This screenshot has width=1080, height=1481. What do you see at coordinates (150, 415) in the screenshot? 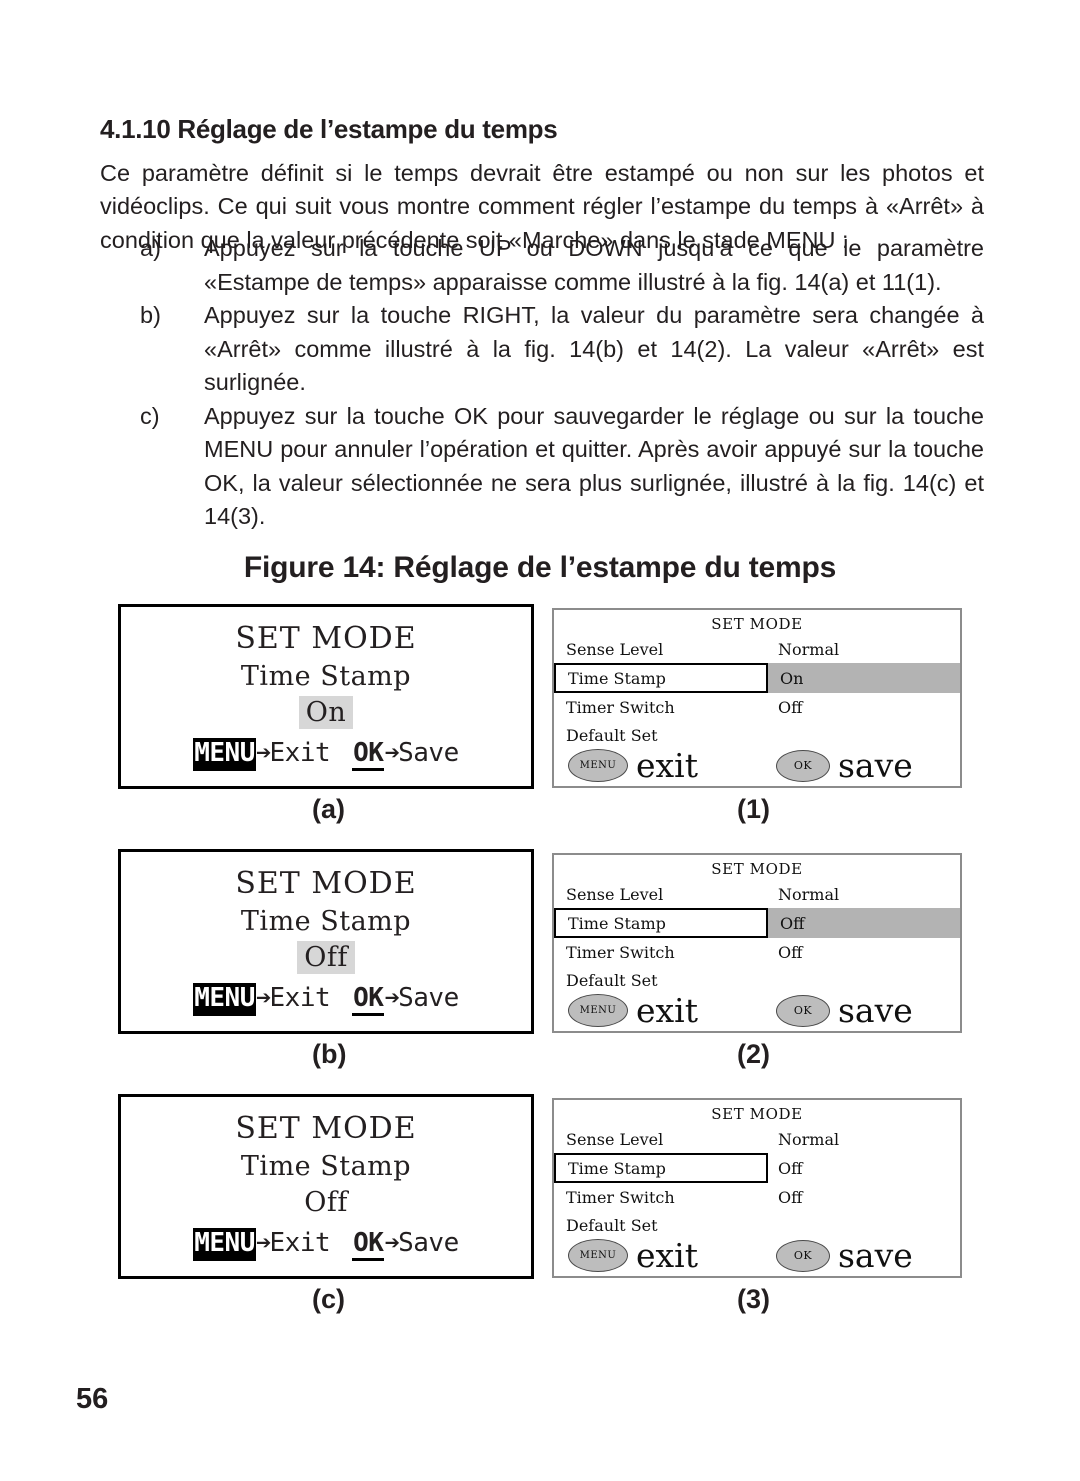
I see `list-marker-c: c)` at bounding box center [150, 415].